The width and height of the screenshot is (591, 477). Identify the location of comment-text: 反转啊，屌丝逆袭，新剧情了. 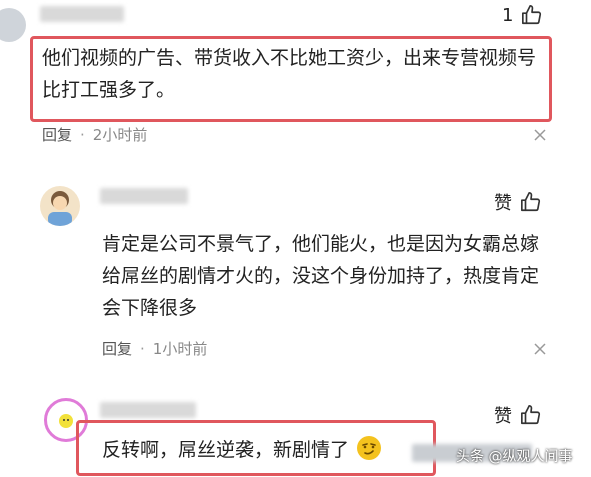
(267, 453).